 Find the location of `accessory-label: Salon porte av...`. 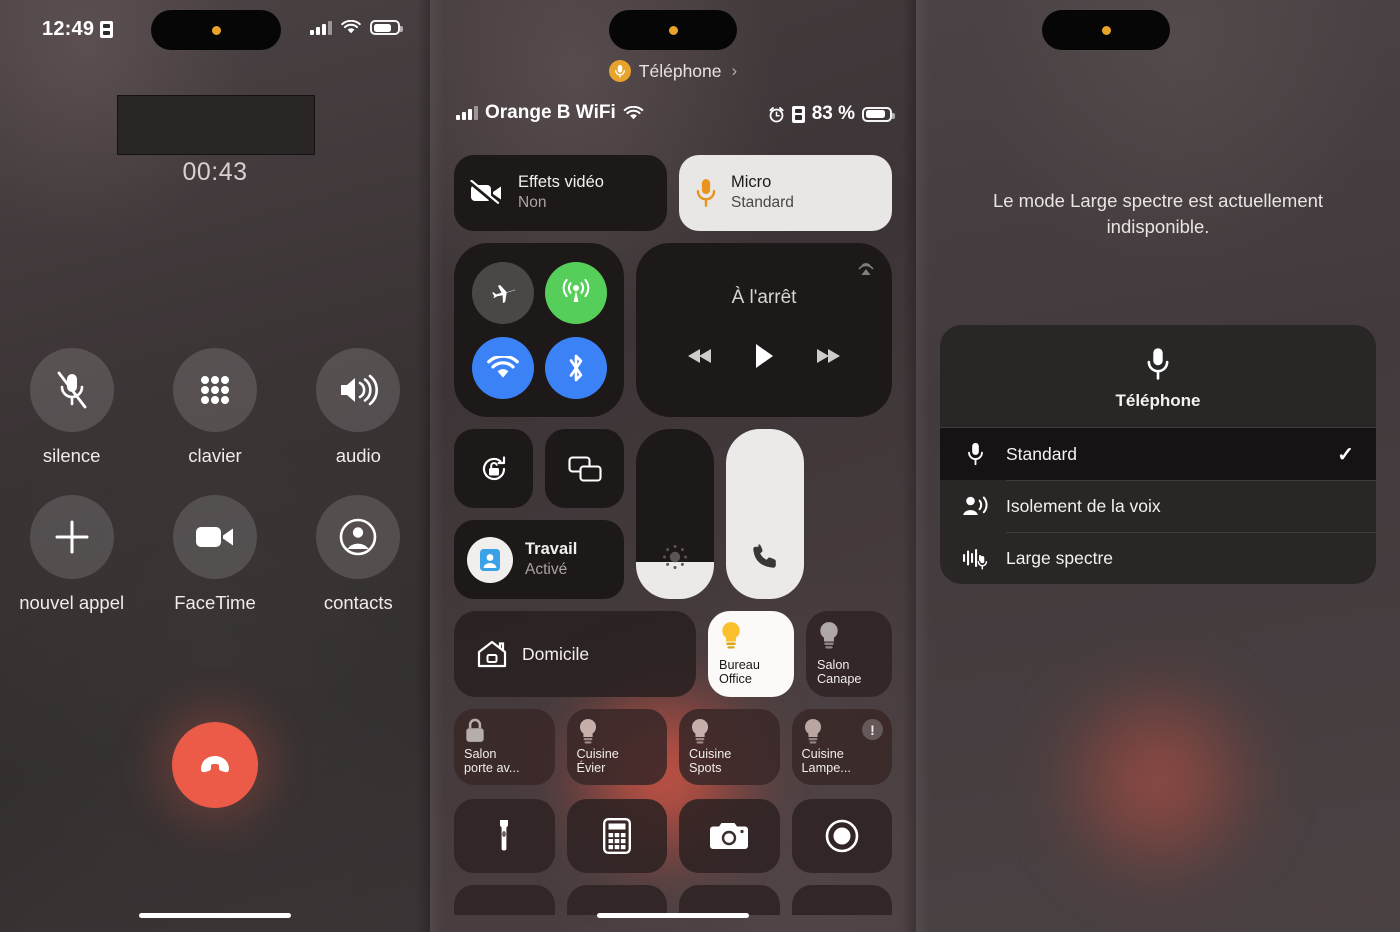

accessory-label: Salon porte av... is located at coordinates (504, 761).